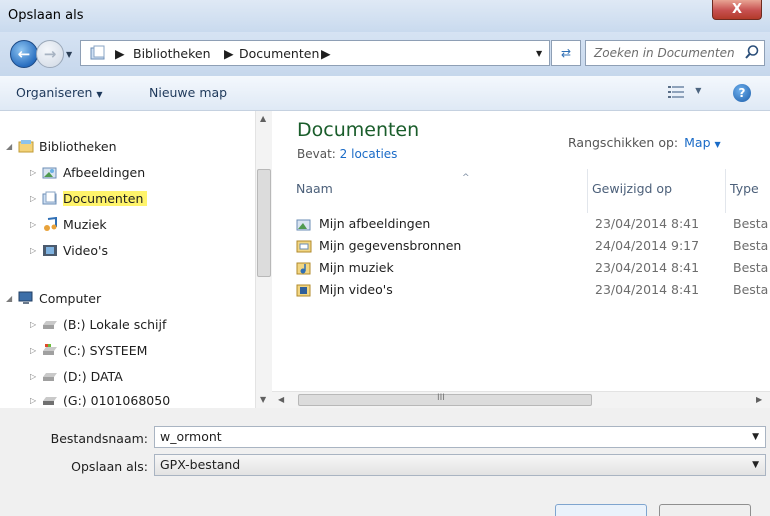 Image resolution: width=770 pixels, height=516 pixels. Describe the element at coordinates (100, 400) in the screenshot. I see `tree-item-drive-g: ▷ (G:) 0101068050` at that location.